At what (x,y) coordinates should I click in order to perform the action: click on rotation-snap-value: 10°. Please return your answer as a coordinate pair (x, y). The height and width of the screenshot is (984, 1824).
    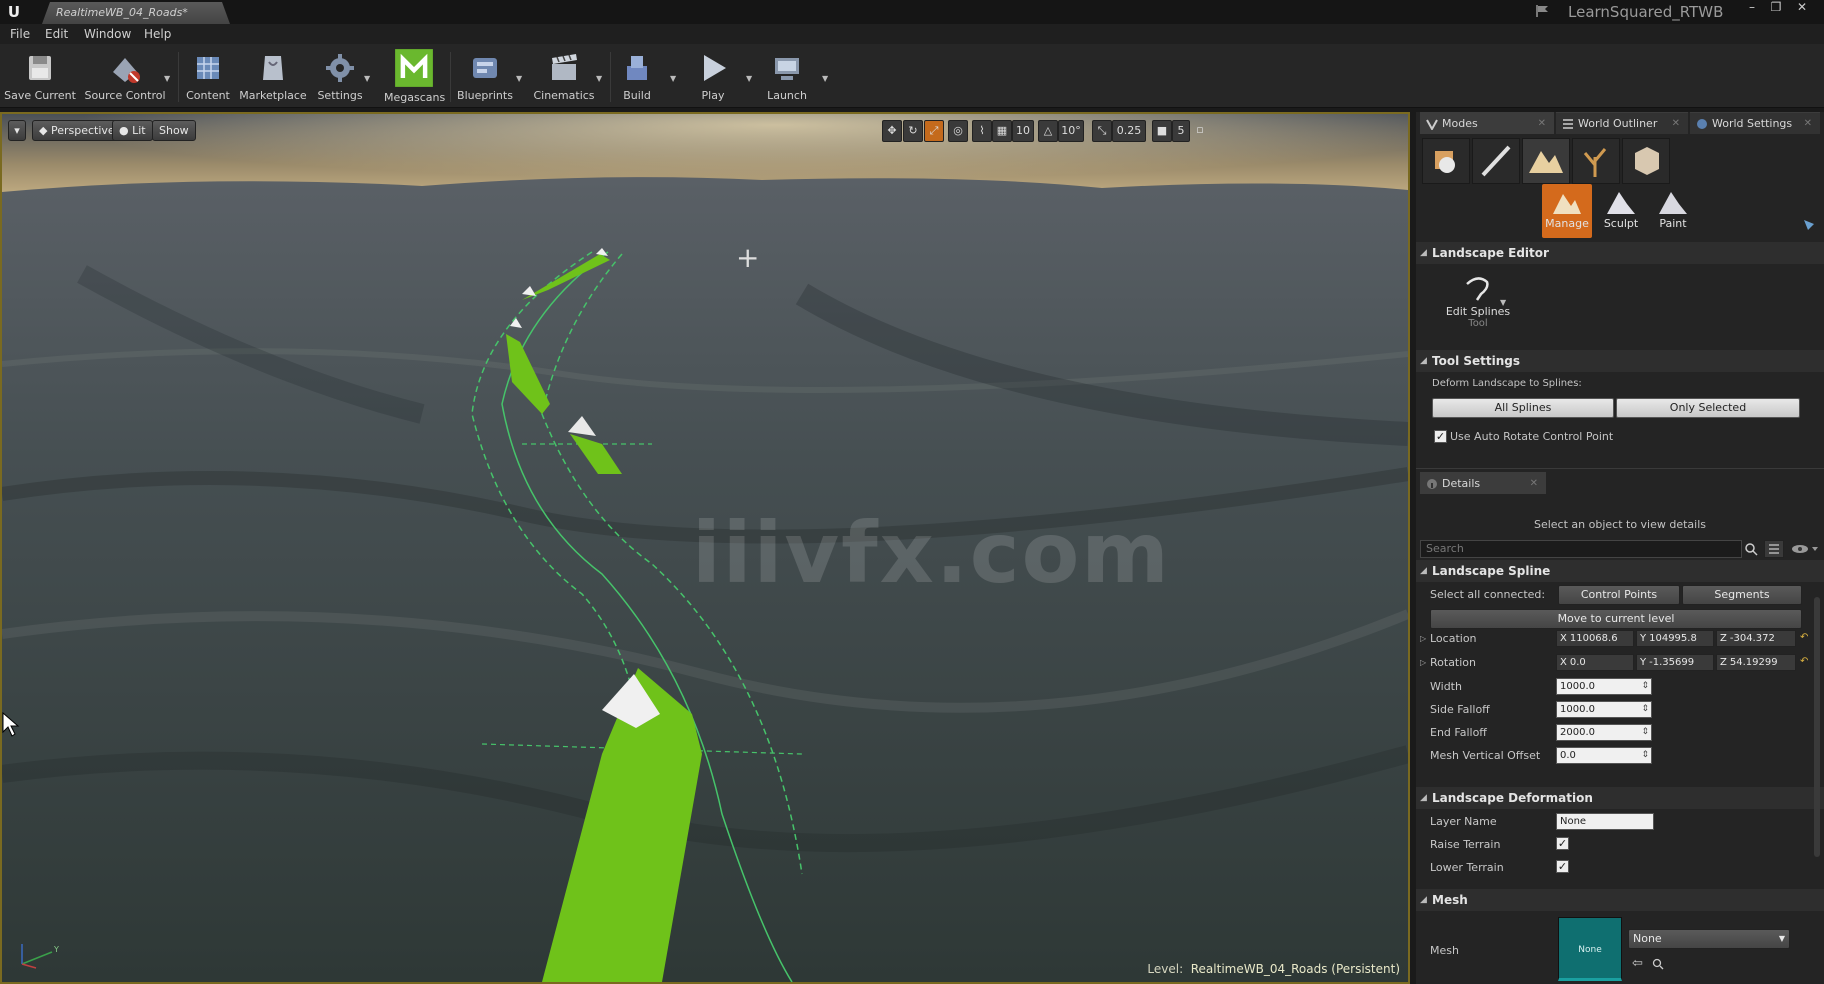
    Looking at the image, I should click on (1071, 131).